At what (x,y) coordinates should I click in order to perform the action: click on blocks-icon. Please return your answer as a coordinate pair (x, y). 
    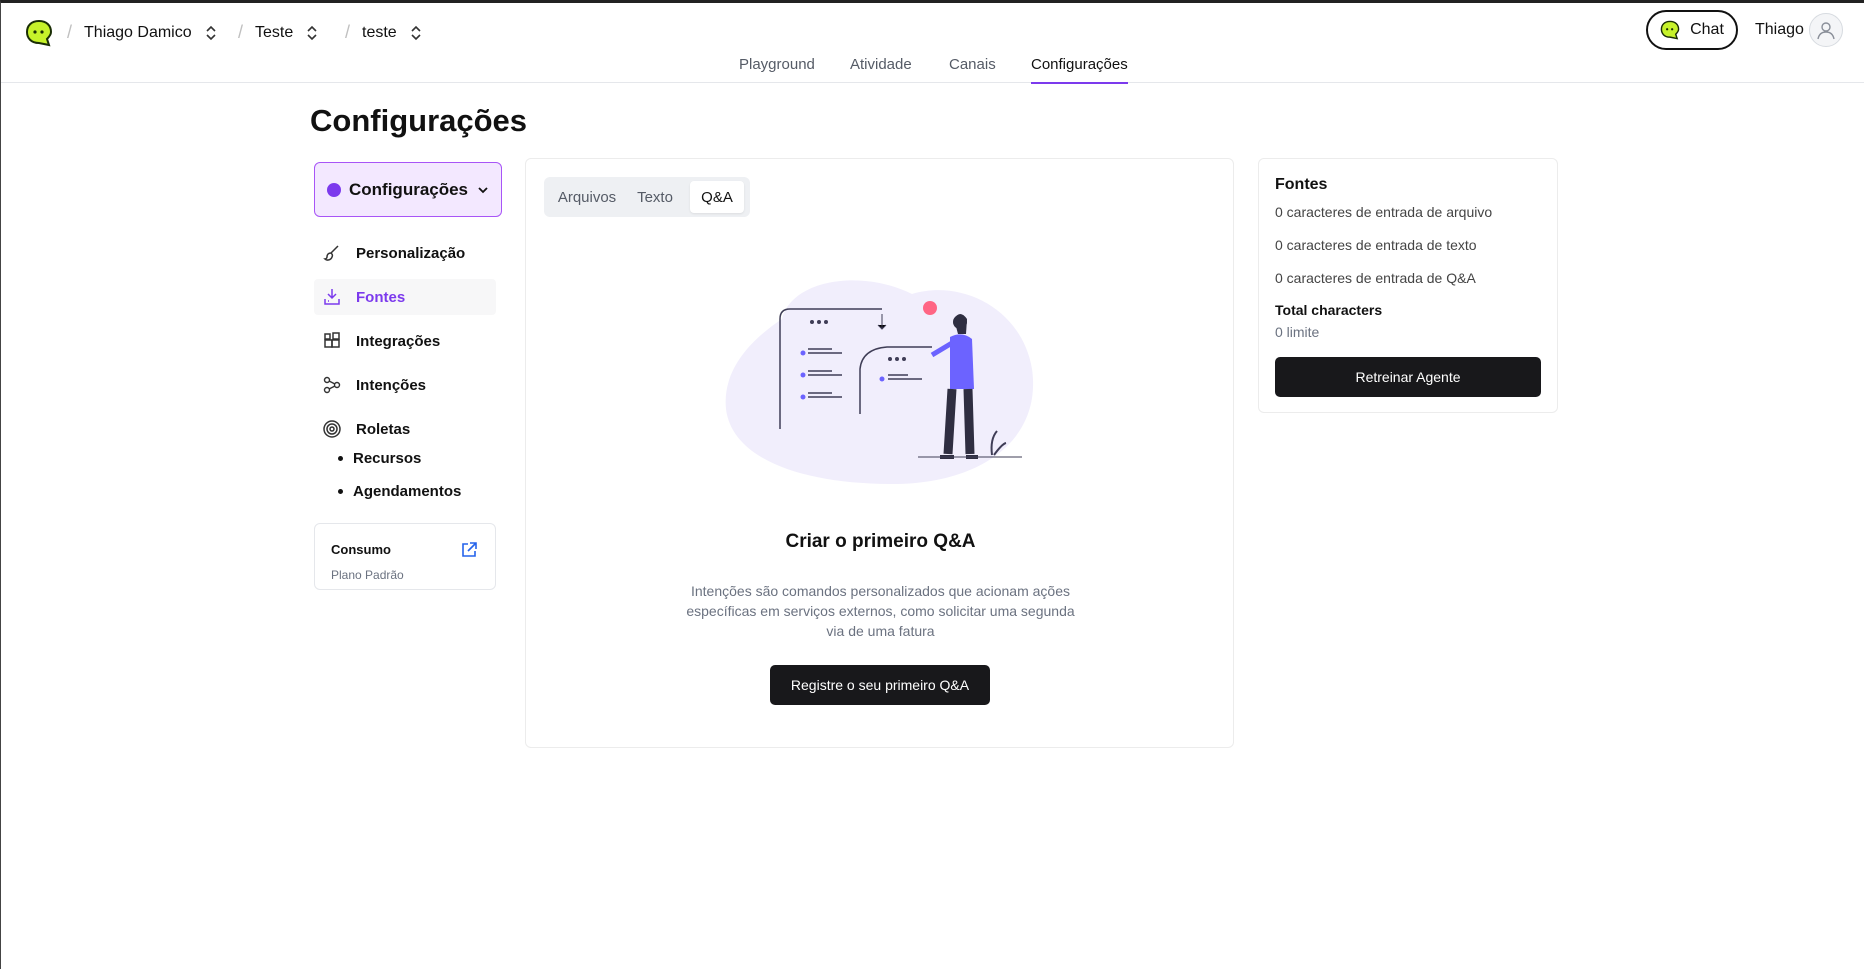
    Looking at the image, I should click on (332, 340).